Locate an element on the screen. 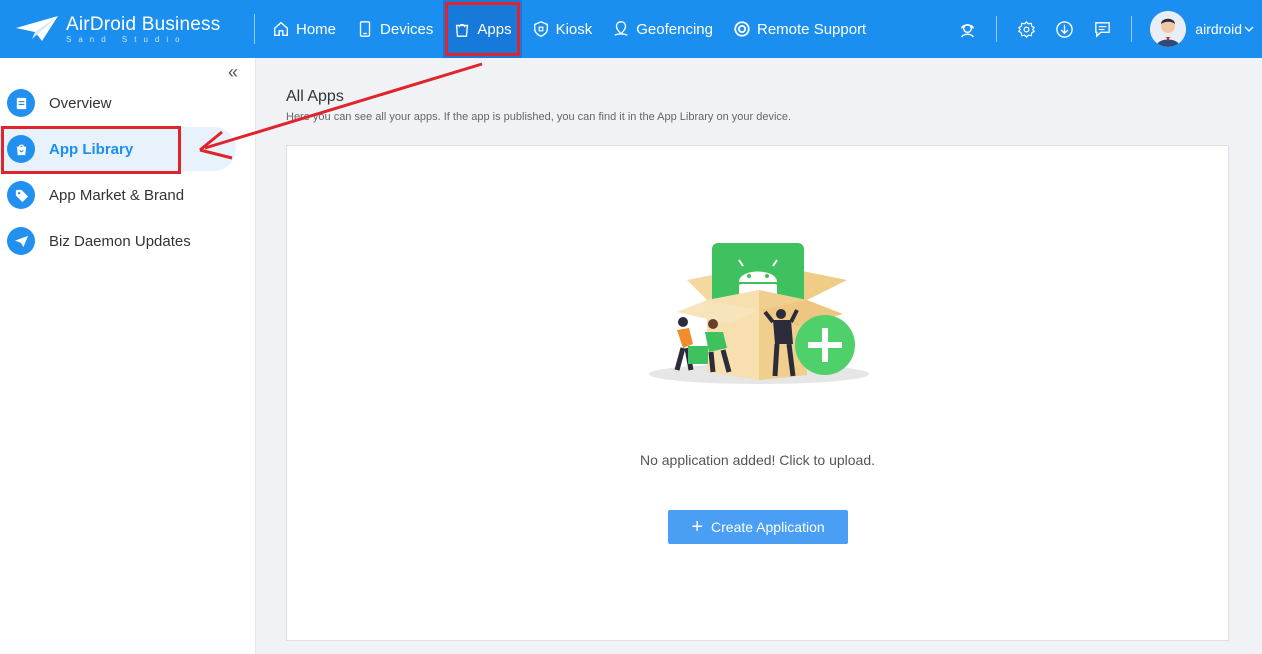 The image size is (1262, 654). messages-button is located at coordinates (1102, 29).